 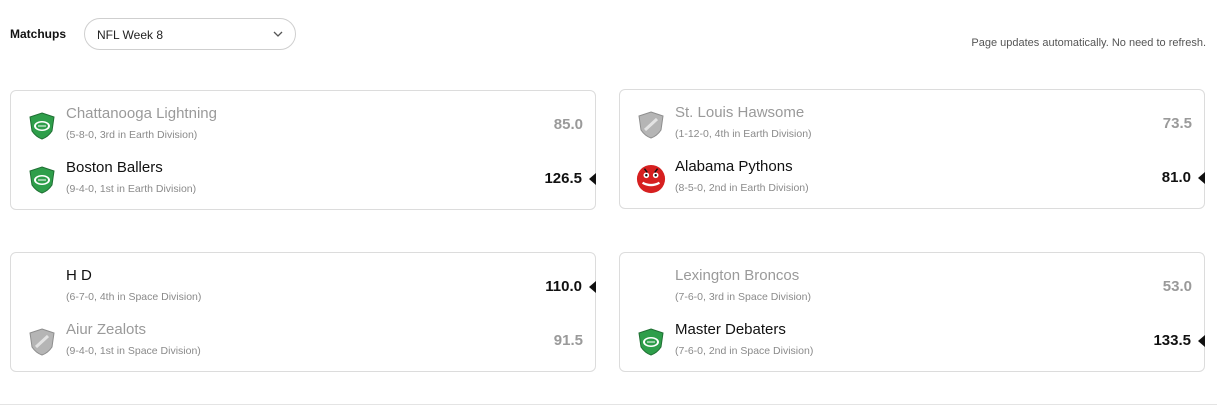 I want to click on bottom-divider, so click(x=608, y=404).